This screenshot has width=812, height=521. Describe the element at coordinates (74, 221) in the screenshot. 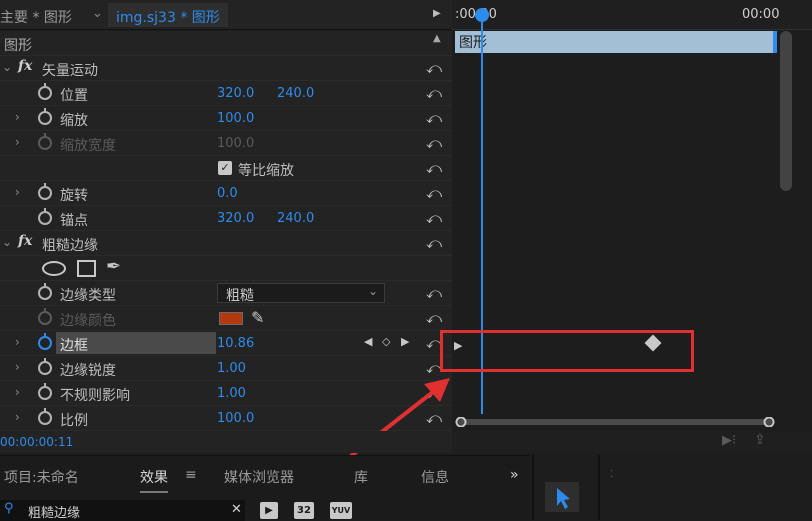

I see `anchor-label: 锚点` at that location.